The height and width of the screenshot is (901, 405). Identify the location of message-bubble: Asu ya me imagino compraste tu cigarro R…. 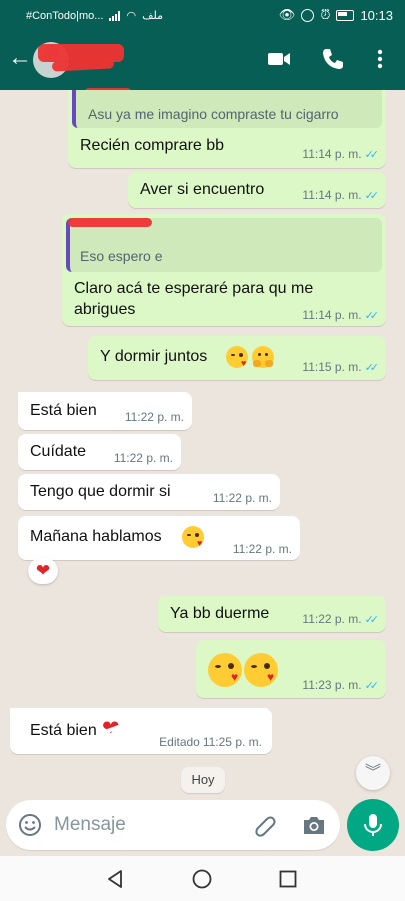
(227, 129).